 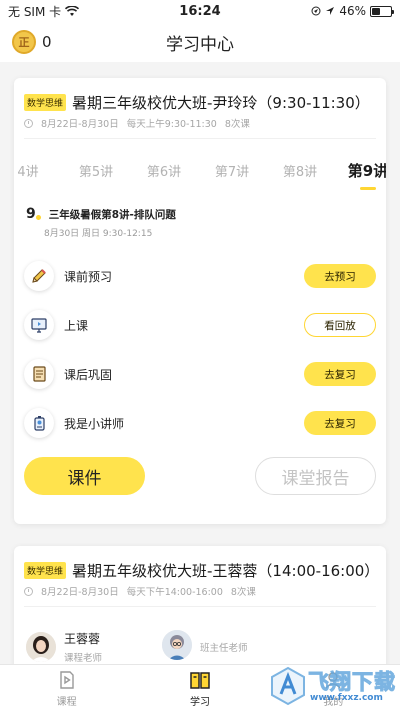 What do you see at coordinates (200, 423) in the screenshot?
I see `step-lecturer: 我是小讲师 去复习` at bounding box center [200, 423].